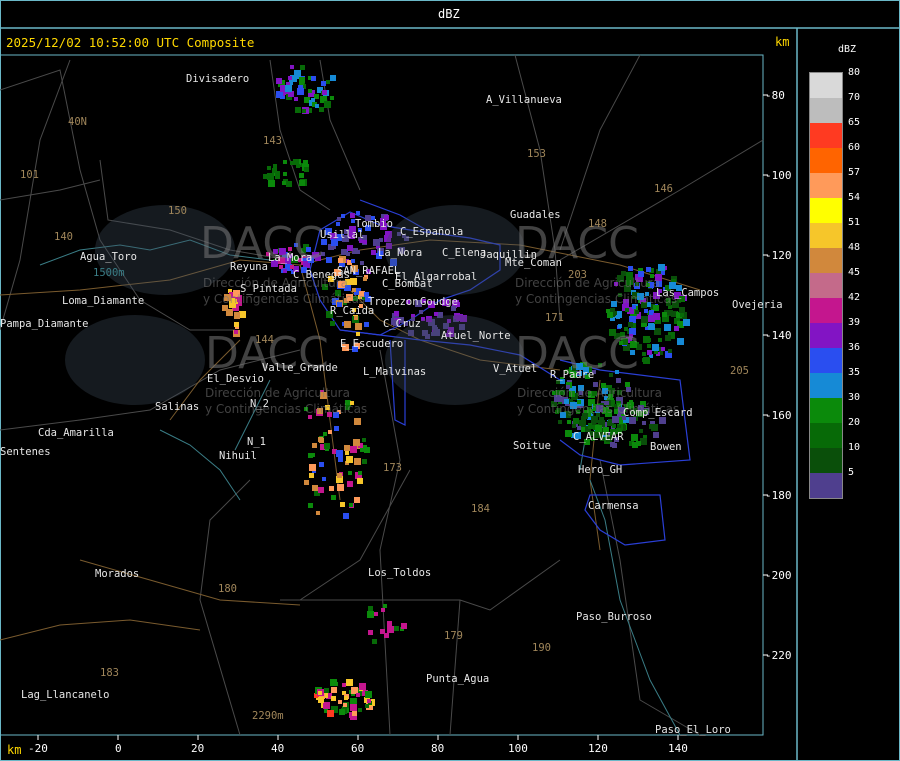 The height and width of the screenshot is (761, 900). What do you see at coordinates (400, 253) in the screenshot?
I see `place-label: La_Nora` at bounding box center [400, 253].